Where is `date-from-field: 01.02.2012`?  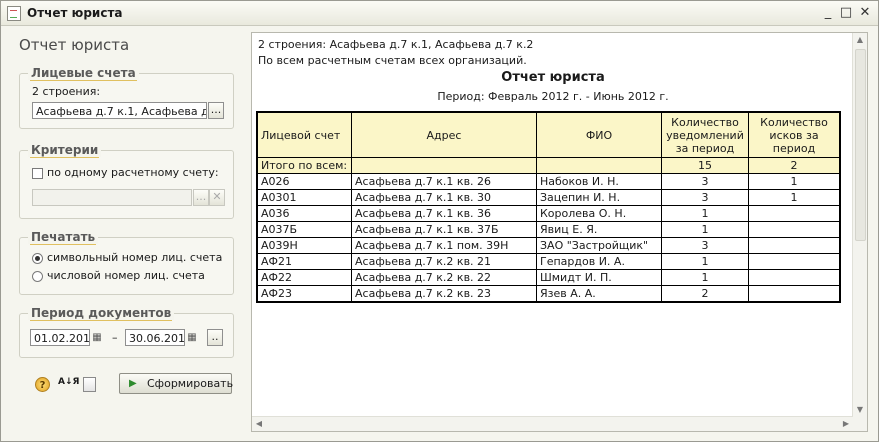
date-from-field: 01.02.2012 is located at coordinates (60, 337).